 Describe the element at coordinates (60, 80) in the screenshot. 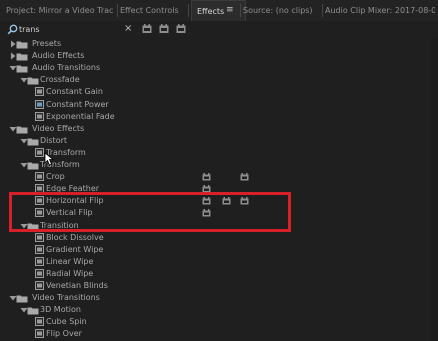

I see `tree-item-label: Crossfade` at that location.